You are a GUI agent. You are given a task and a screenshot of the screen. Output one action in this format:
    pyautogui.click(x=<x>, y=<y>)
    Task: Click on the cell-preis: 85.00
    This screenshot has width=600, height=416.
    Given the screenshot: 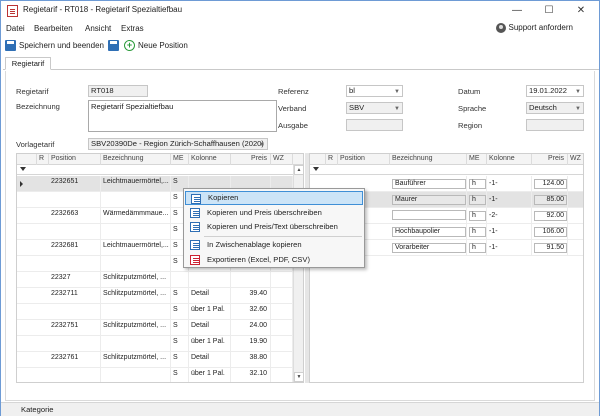 What is the action you would take?
    pyautogui.click(x=550, y=200)
    